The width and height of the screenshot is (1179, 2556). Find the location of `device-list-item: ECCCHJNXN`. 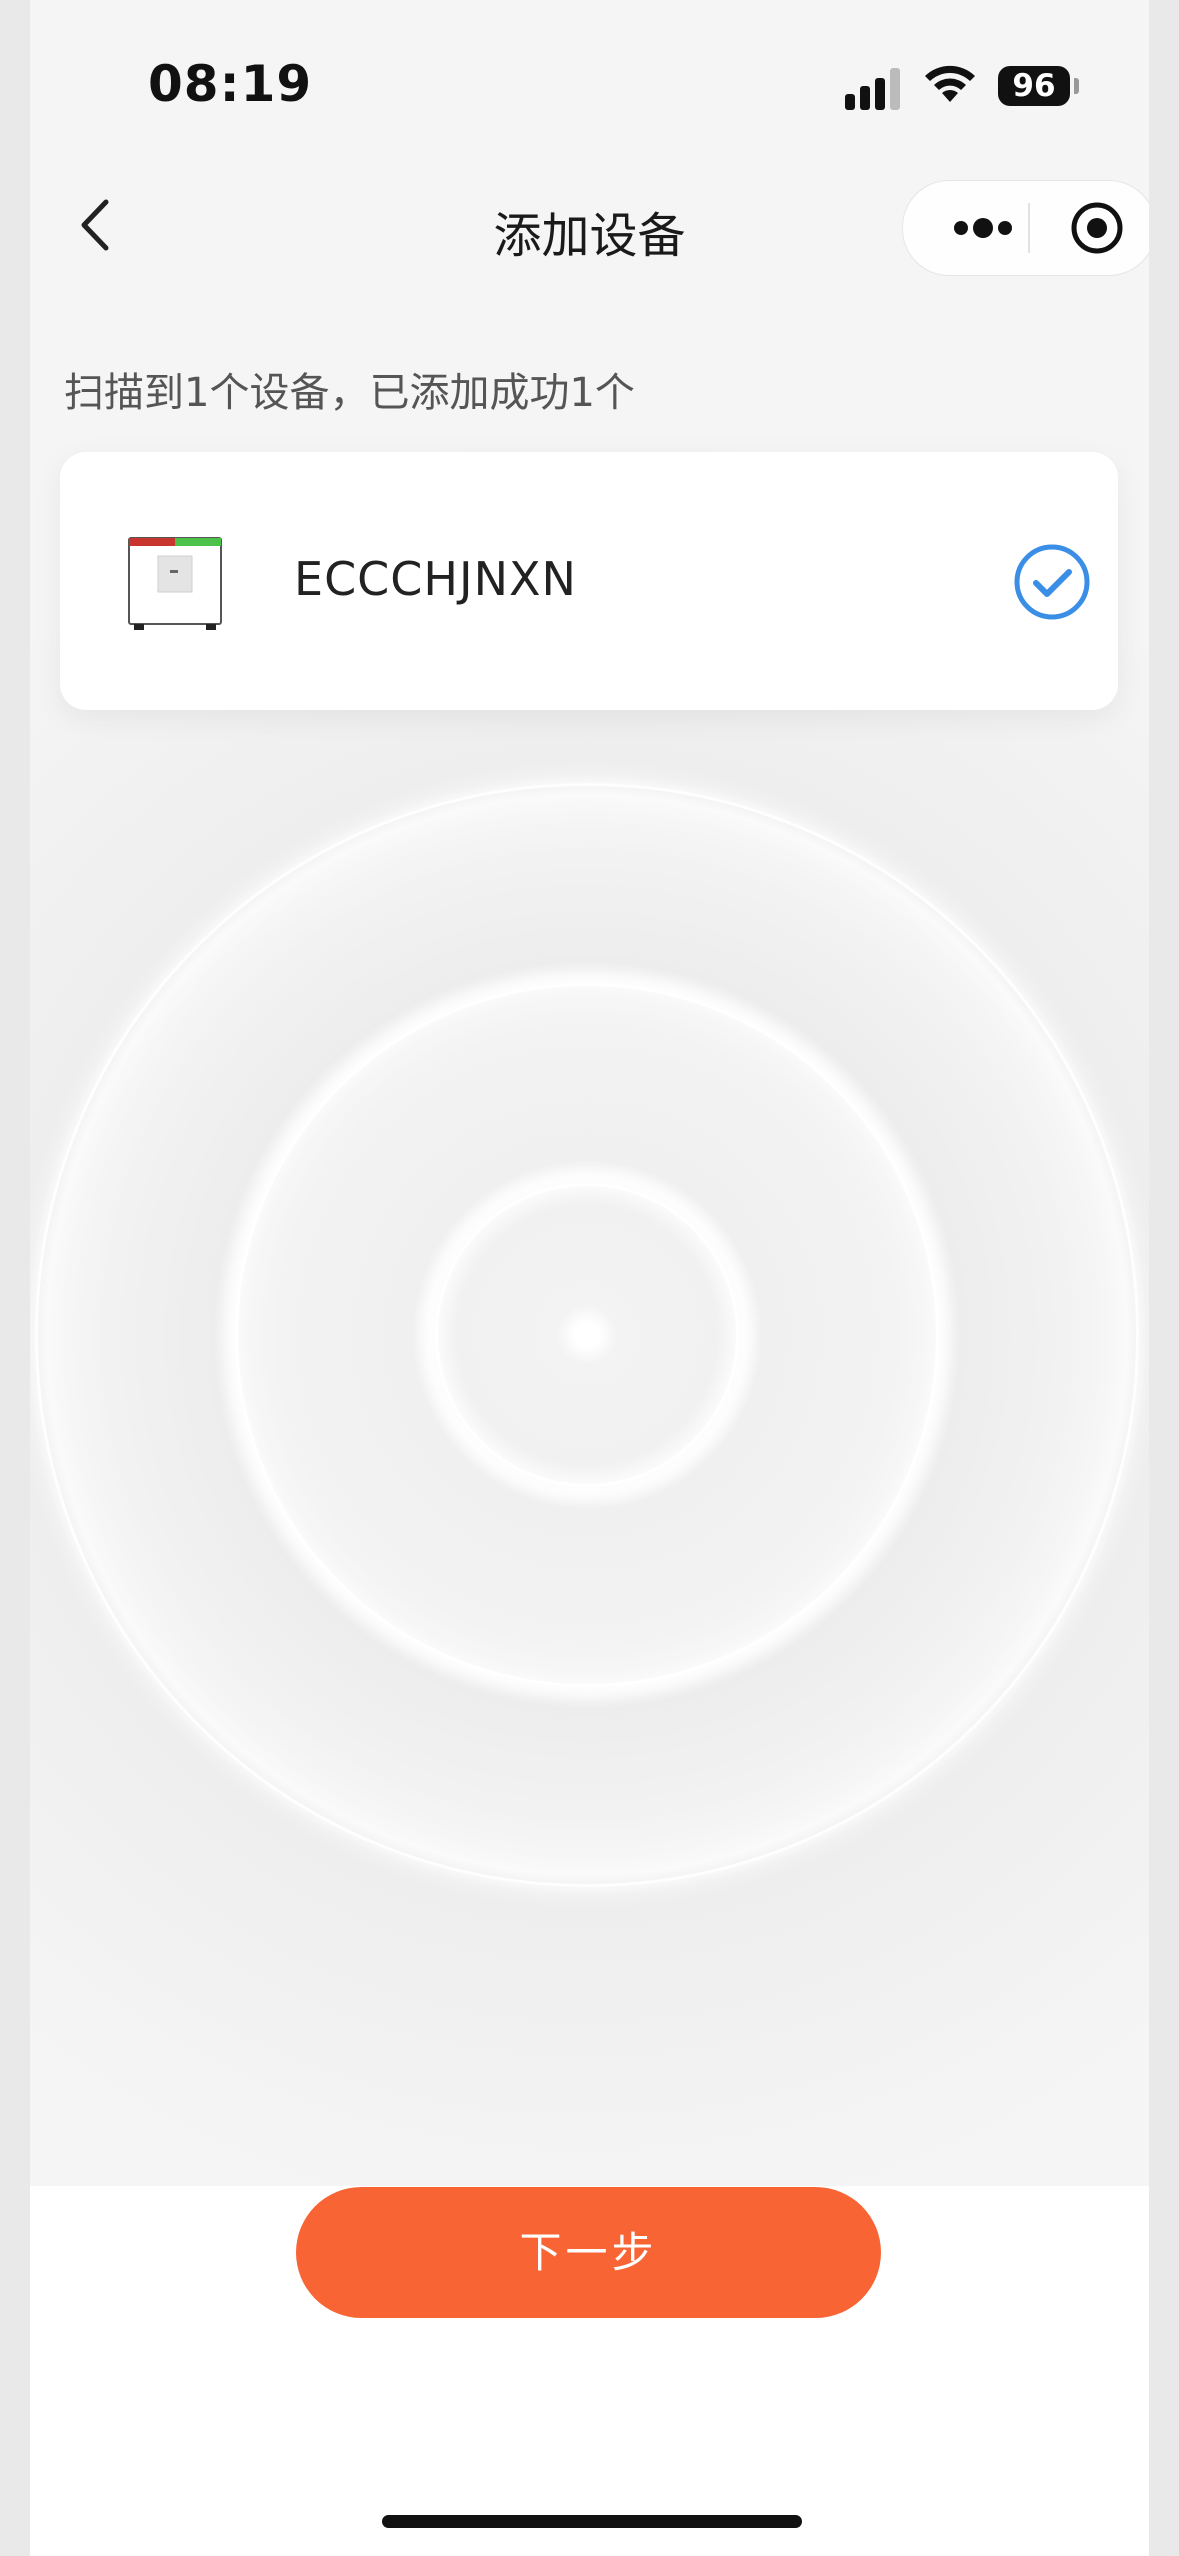

device-list-item: ECCCHJNXN is located at coordinates (589, 581).